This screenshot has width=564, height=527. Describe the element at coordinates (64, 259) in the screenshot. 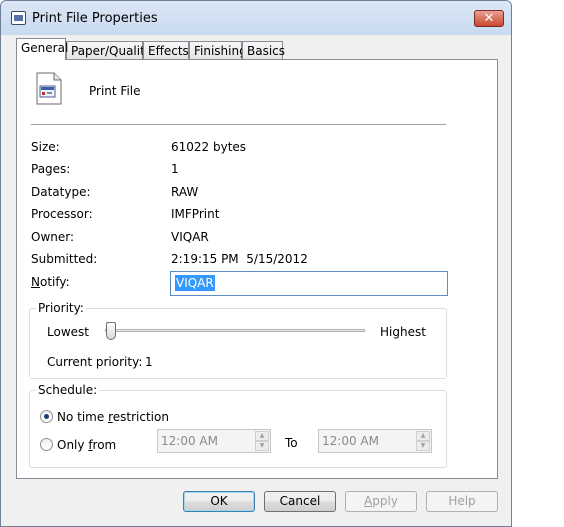

I see `submitted-label: Submitted:` at that location.